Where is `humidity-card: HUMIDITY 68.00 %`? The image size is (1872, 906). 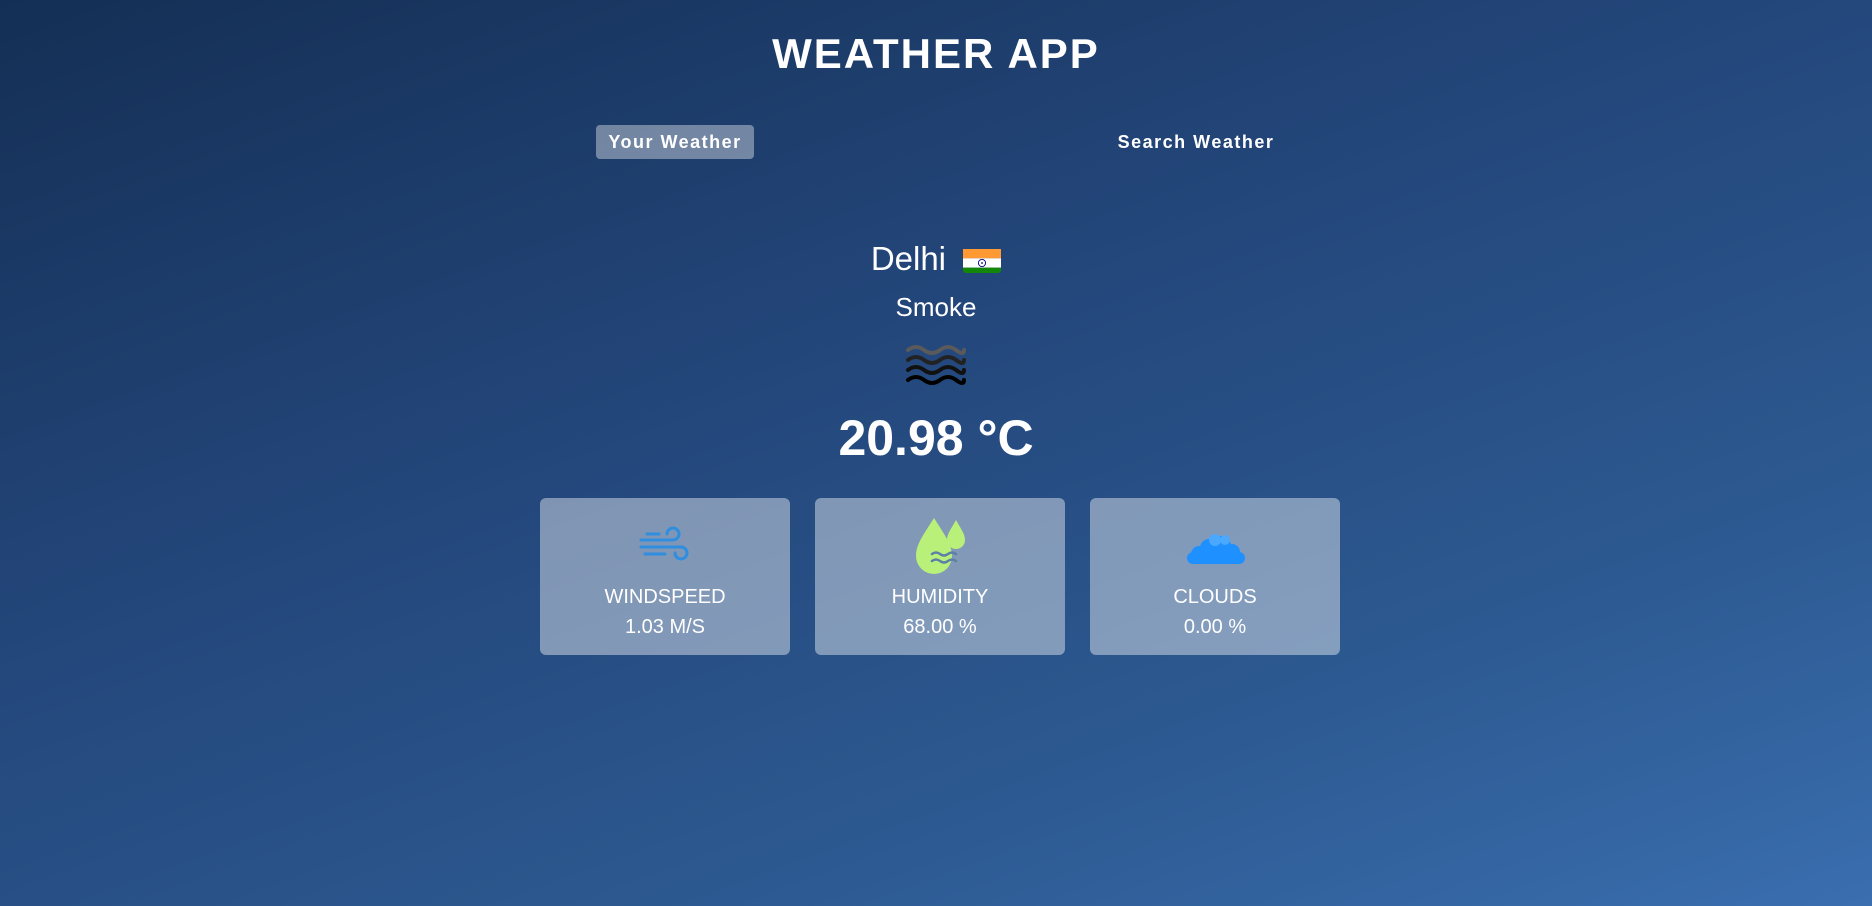 humidity-card: HUMIDITY 68.00 % is located at coordinates (940, 576).